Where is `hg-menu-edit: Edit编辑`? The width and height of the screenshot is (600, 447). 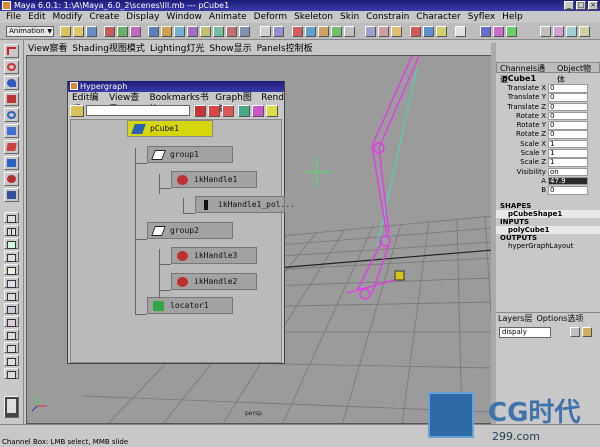
hg-menu-edit: Edit编辑 is located at coordinates (87, 103).